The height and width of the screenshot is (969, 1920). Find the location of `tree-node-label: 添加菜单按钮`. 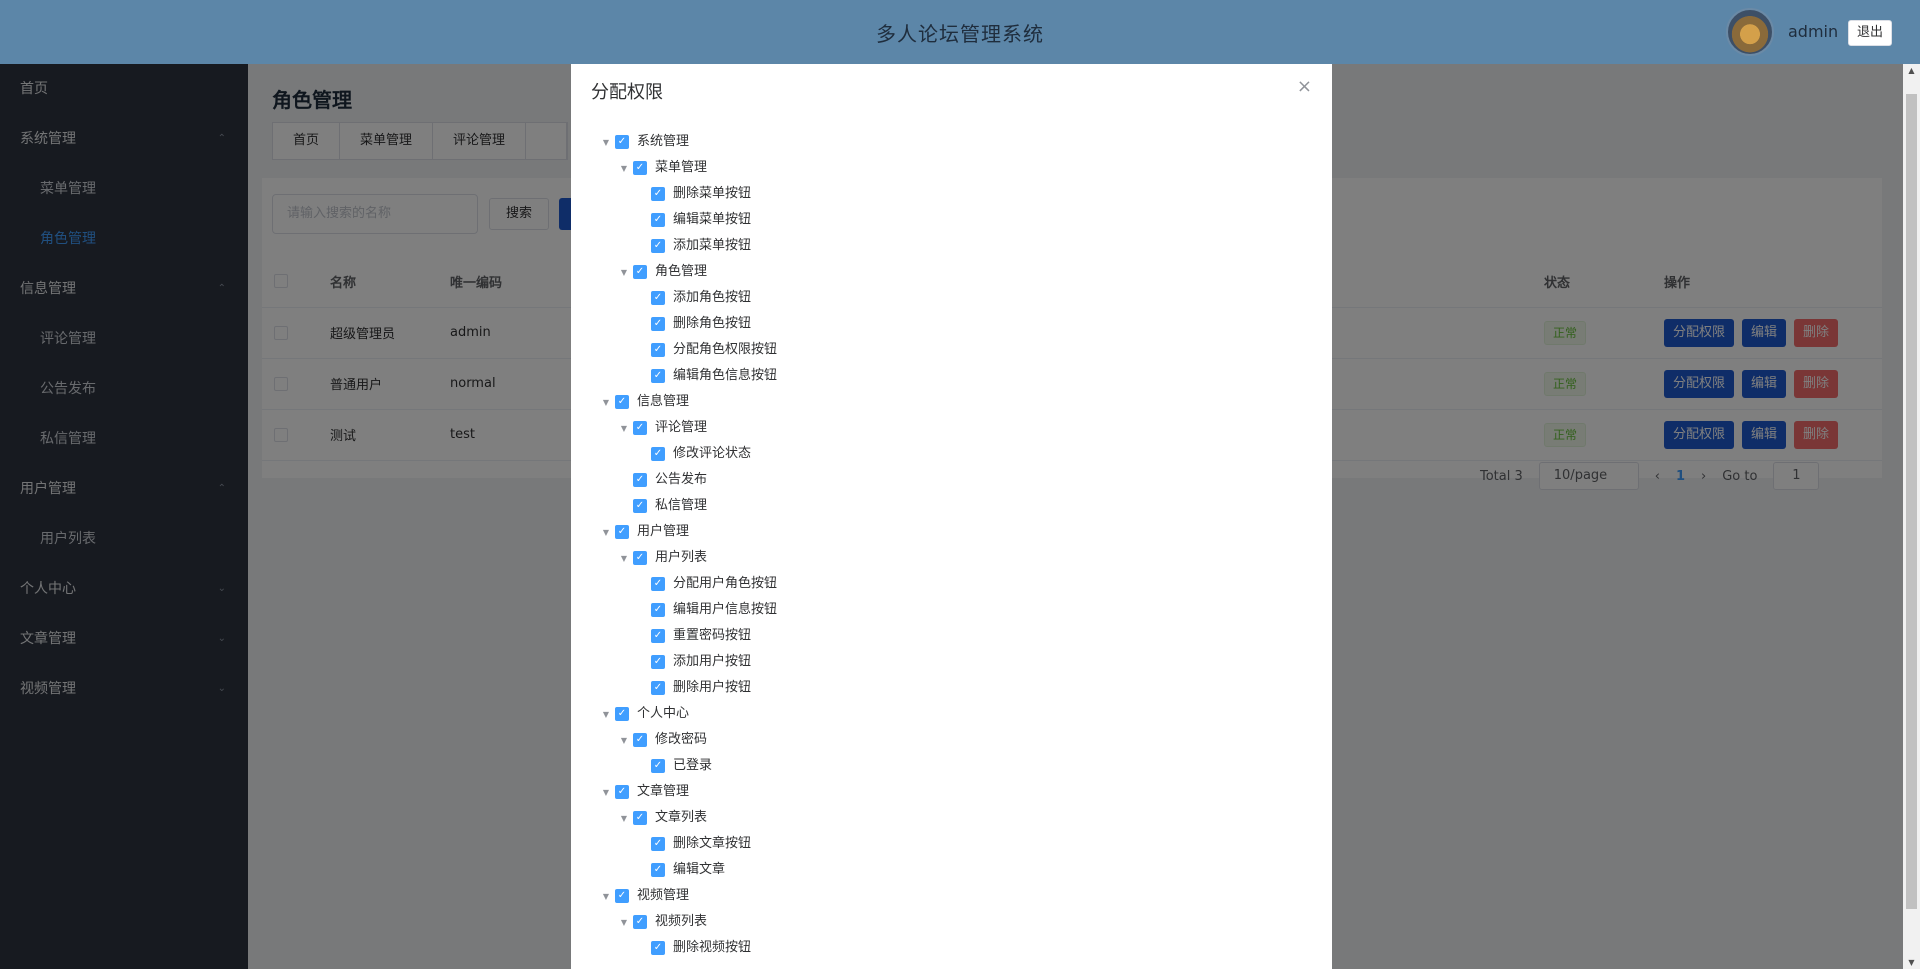

tree-node-label: 添加菜单按钮 is located at coordinates (712, 245).